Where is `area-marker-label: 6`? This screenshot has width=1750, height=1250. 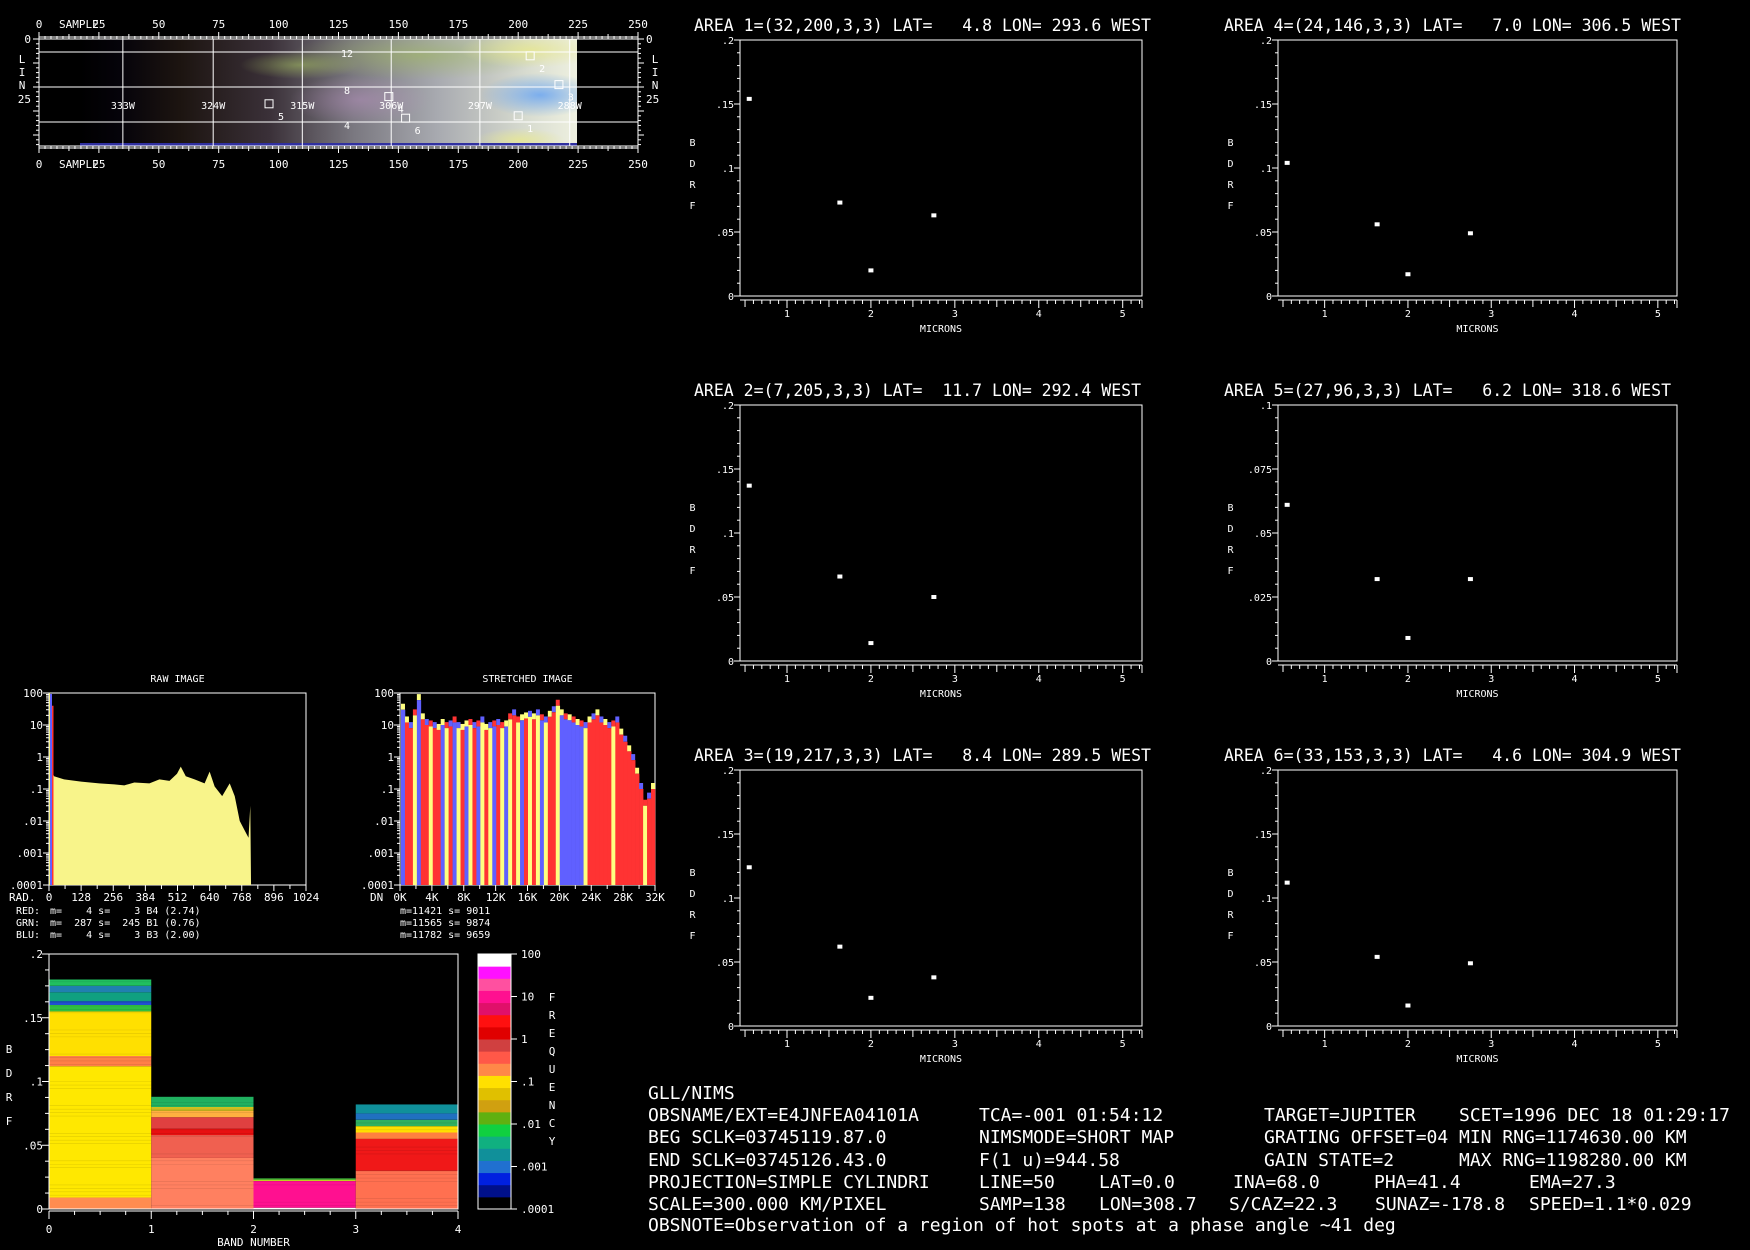
area-marker-label: 6 is located at coordinates (418, 131).